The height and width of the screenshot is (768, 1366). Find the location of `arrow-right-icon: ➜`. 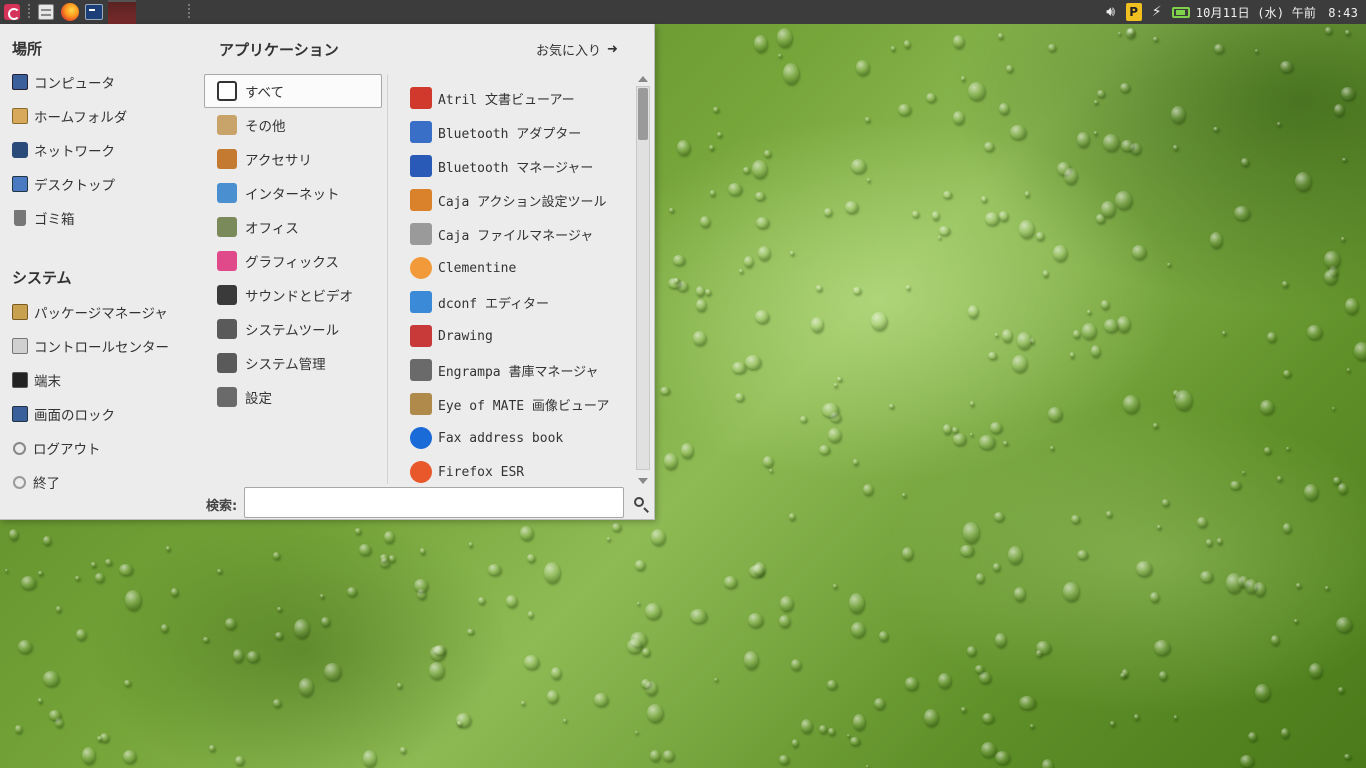

arrow-right-icon: ➜ is located at coordinates (612, 49).